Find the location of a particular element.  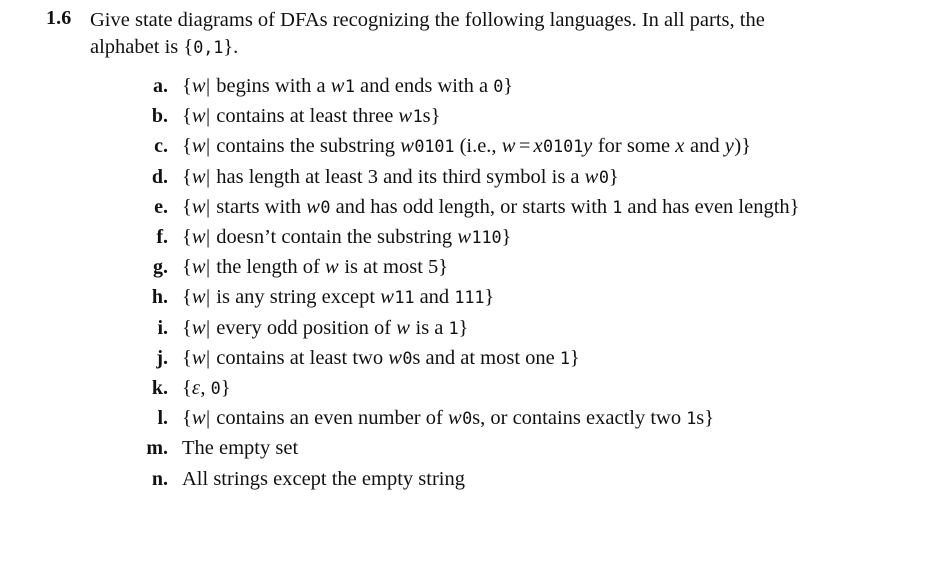

part-label: l. is located at coordinates (162, 418).